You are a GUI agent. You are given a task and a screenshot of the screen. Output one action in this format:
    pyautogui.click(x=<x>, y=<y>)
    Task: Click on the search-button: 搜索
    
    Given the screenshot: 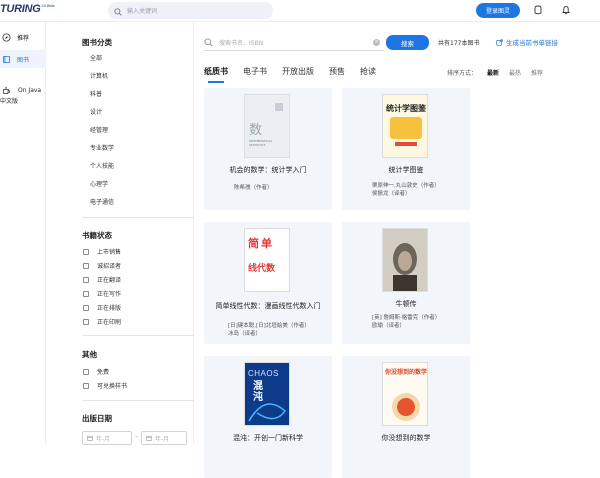 What is the action you would take?
    pyautogui.click(x=407, y=42)
    